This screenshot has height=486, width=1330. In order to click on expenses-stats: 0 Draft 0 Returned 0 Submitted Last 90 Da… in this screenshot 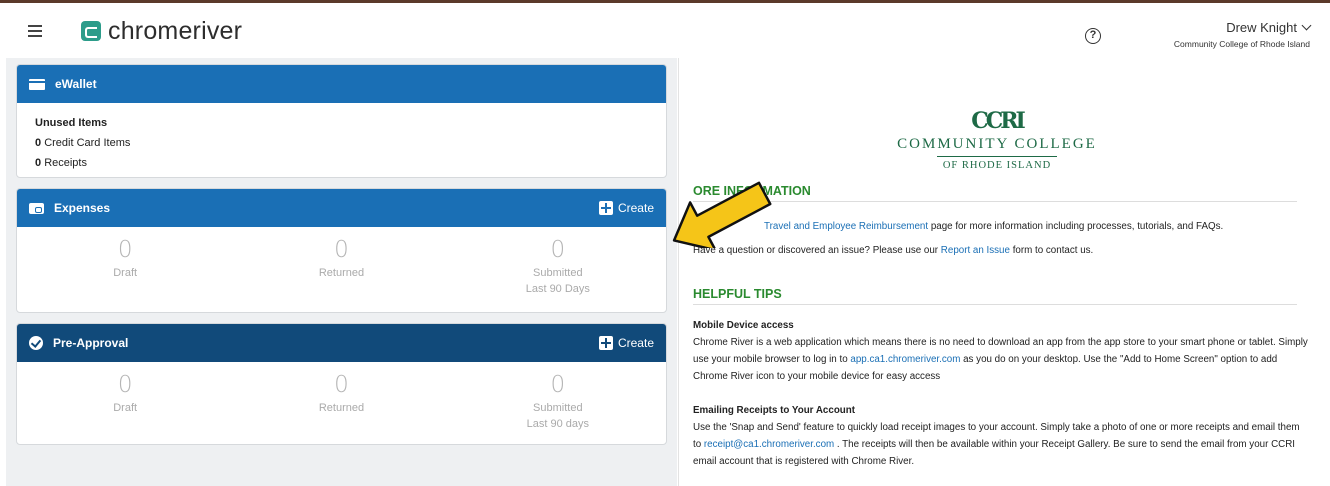, I will do `click(341, 269)`.